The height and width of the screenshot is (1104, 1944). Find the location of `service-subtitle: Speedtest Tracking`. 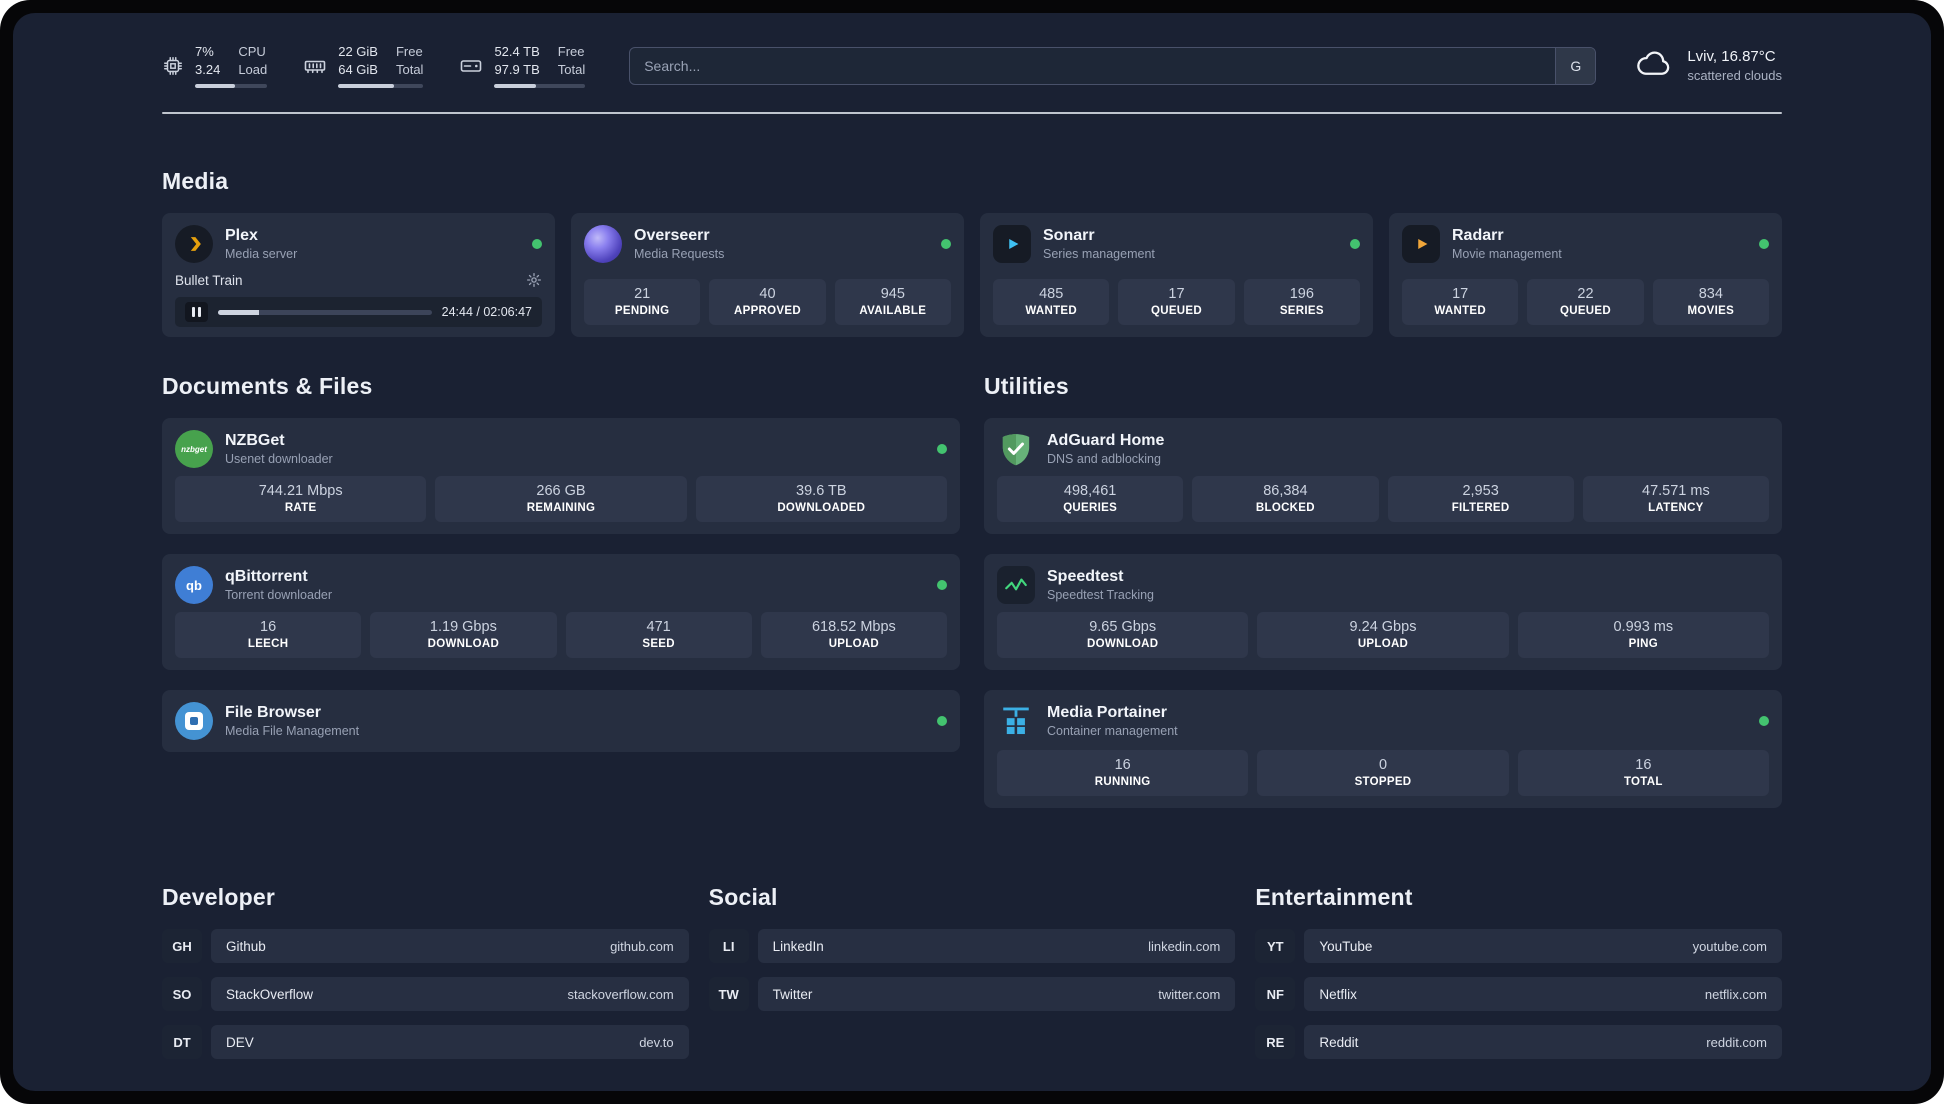

service-subtitle: Speedtest Tracking is located at coordinates (1101, 595).